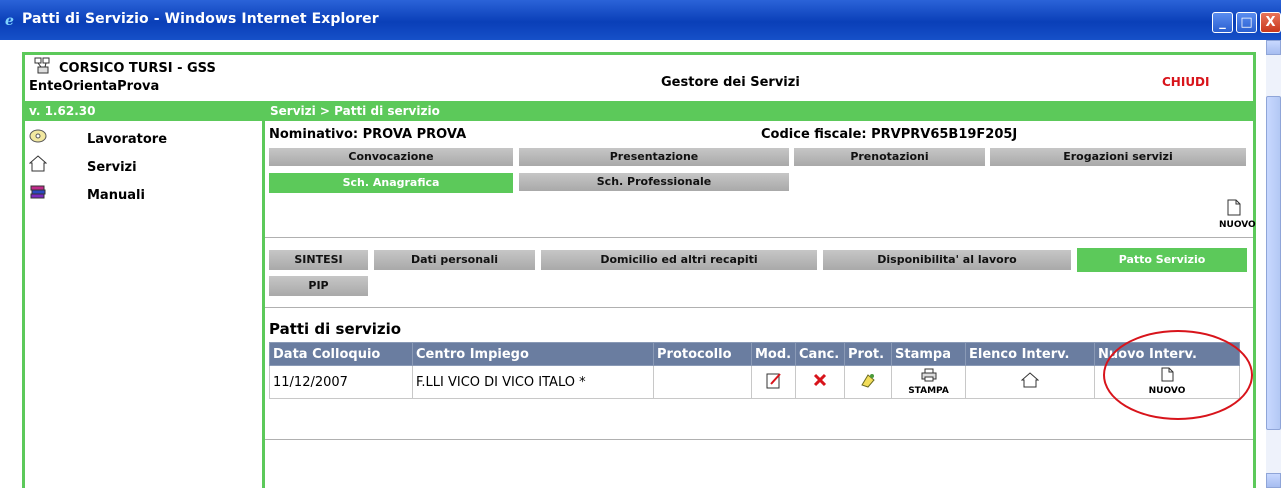 The height and width of the screenshot is (488, 1281). What do you see at coordinates (42, 65) in the screenshot?
I see `network-logo-icon` at bounding box center [42, 65].